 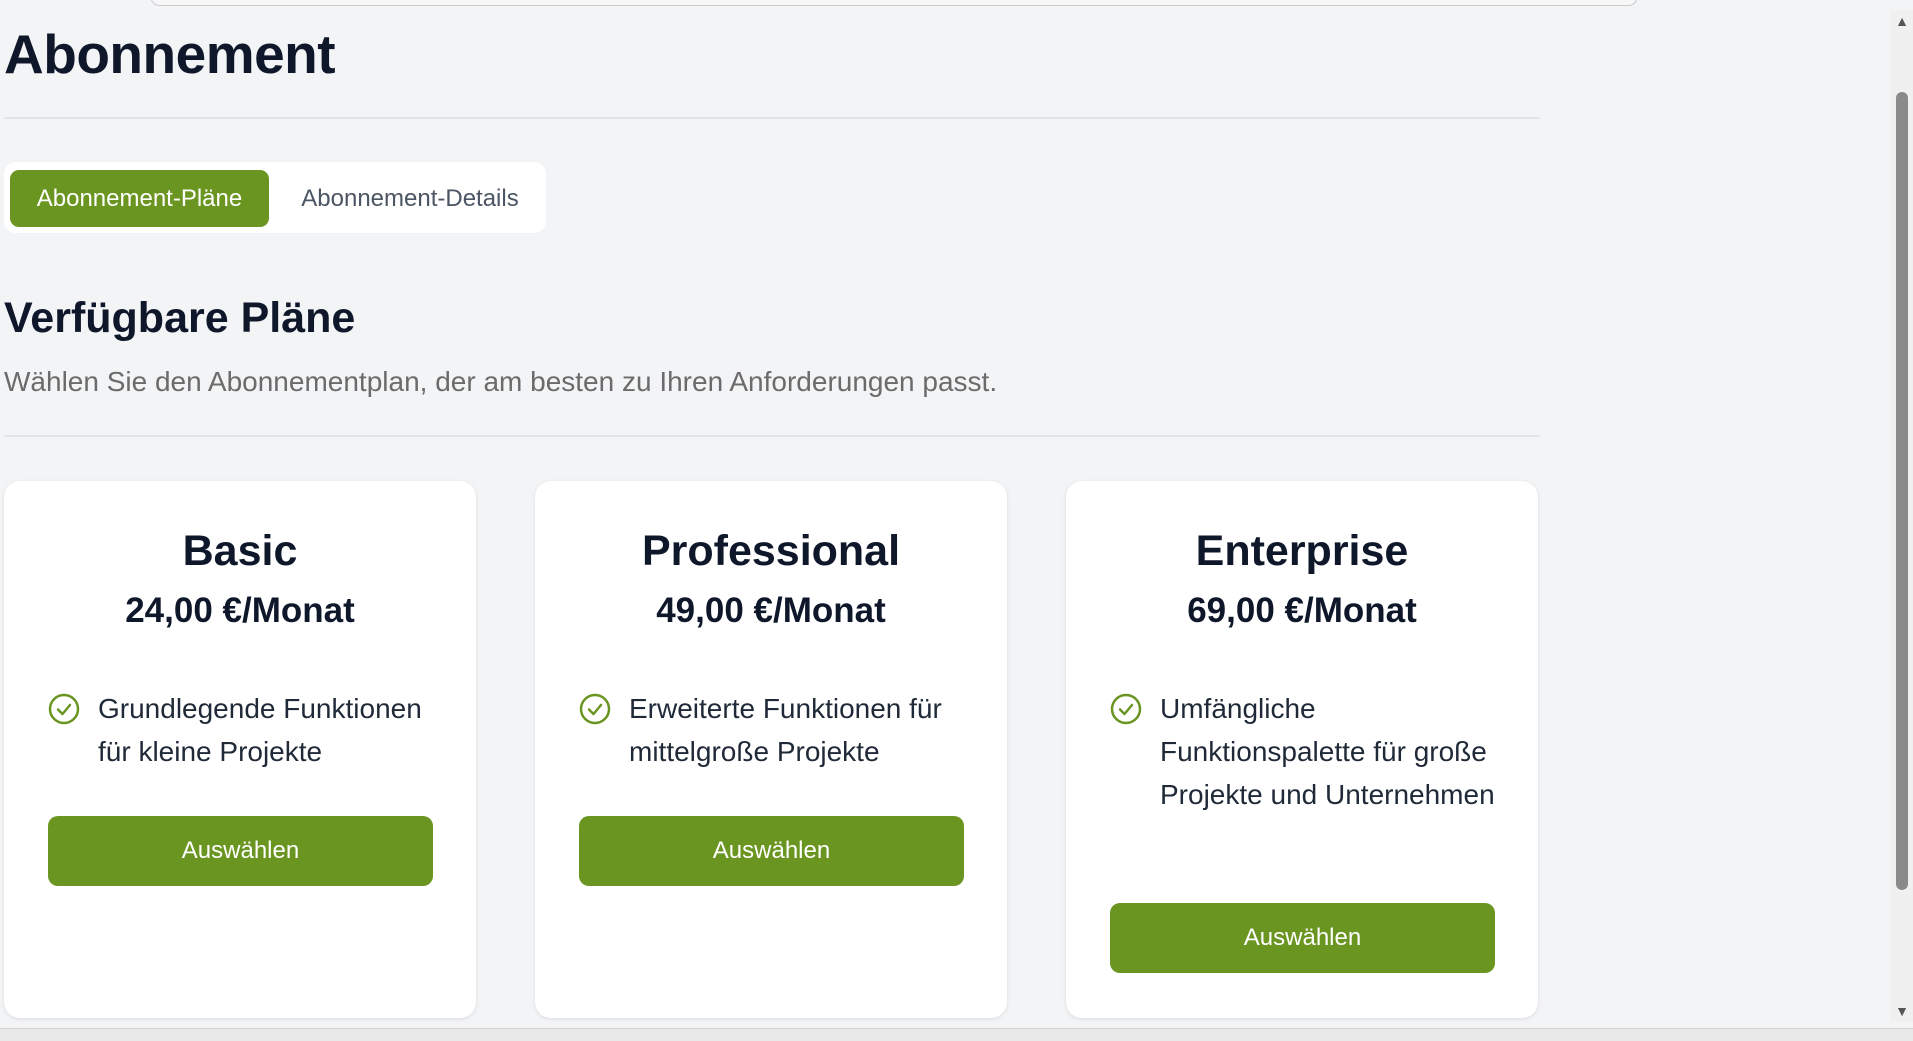 I want to click on scroll-down-icon: ▼, so click(x=1902, y=1011).